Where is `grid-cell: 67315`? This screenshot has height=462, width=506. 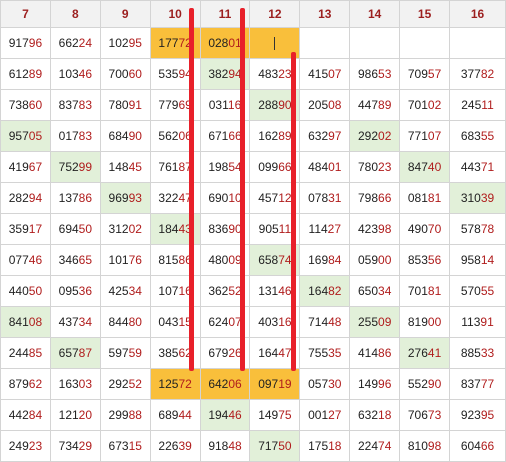 grid-cell: 67315 is located at coordinates (125, 446).